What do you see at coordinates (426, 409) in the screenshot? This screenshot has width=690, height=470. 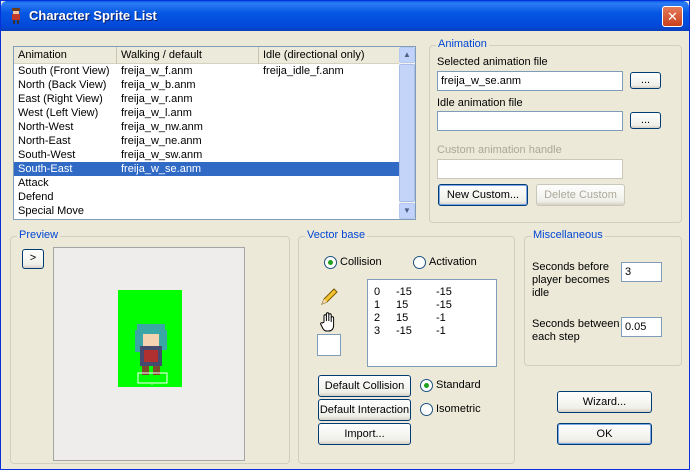 I see `isometric-radio` at bounding box center [426, 409].